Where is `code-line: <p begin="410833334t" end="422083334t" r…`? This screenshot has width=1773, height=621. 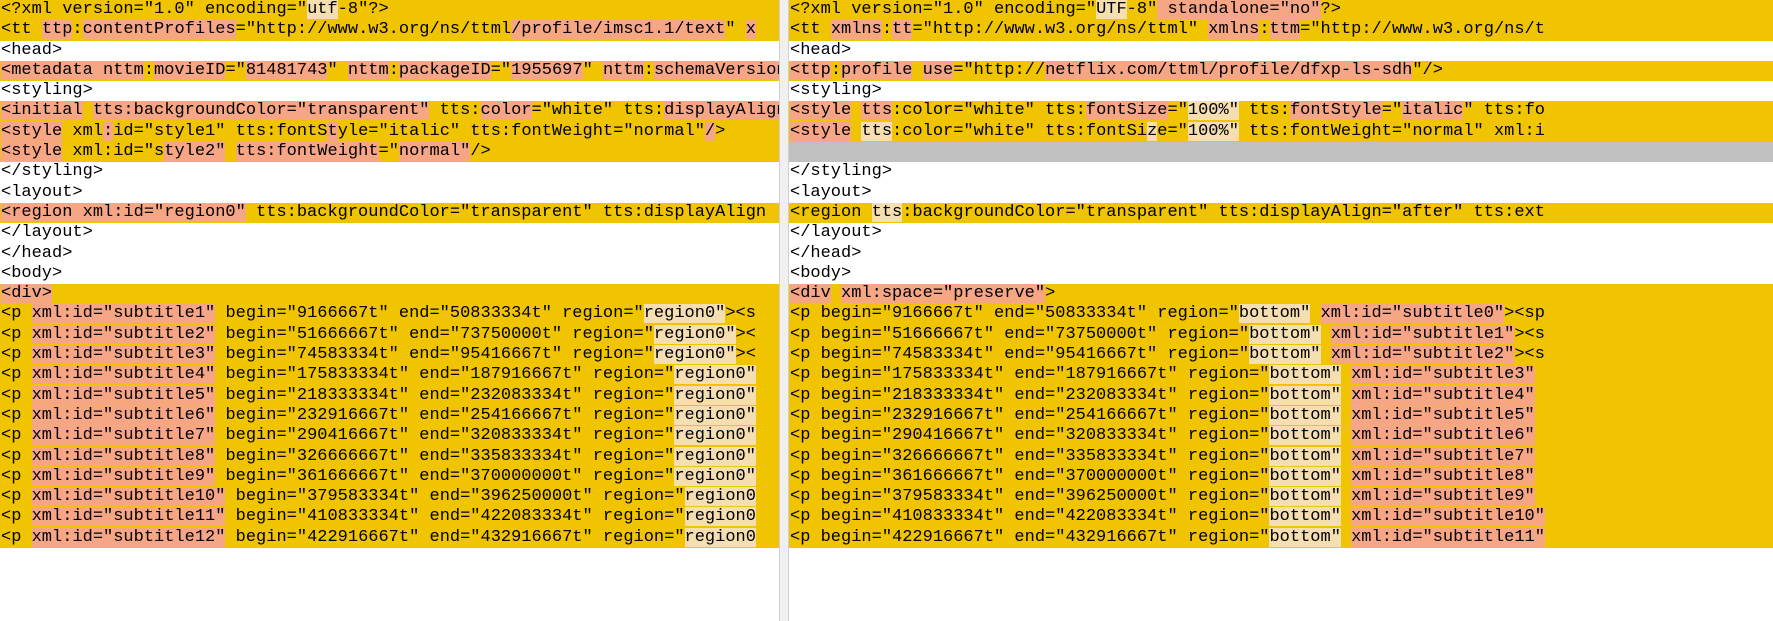 code-line: <p begin="410833334t" end="422083334t" r… is located at coordinates (1281, 517).